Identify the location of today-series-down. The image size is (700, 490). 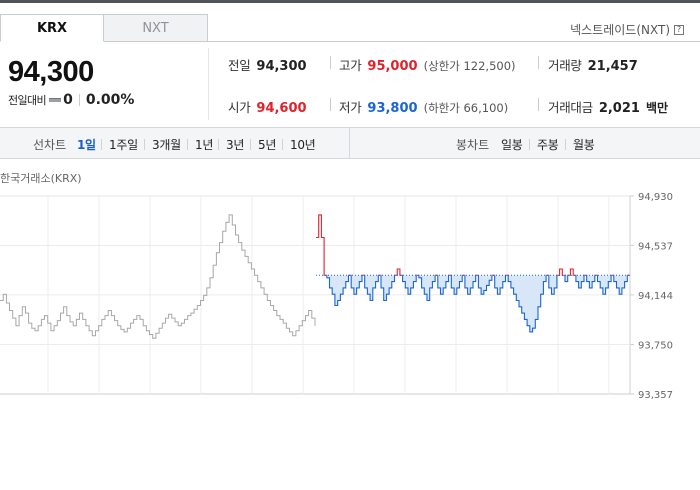
(476, 304).